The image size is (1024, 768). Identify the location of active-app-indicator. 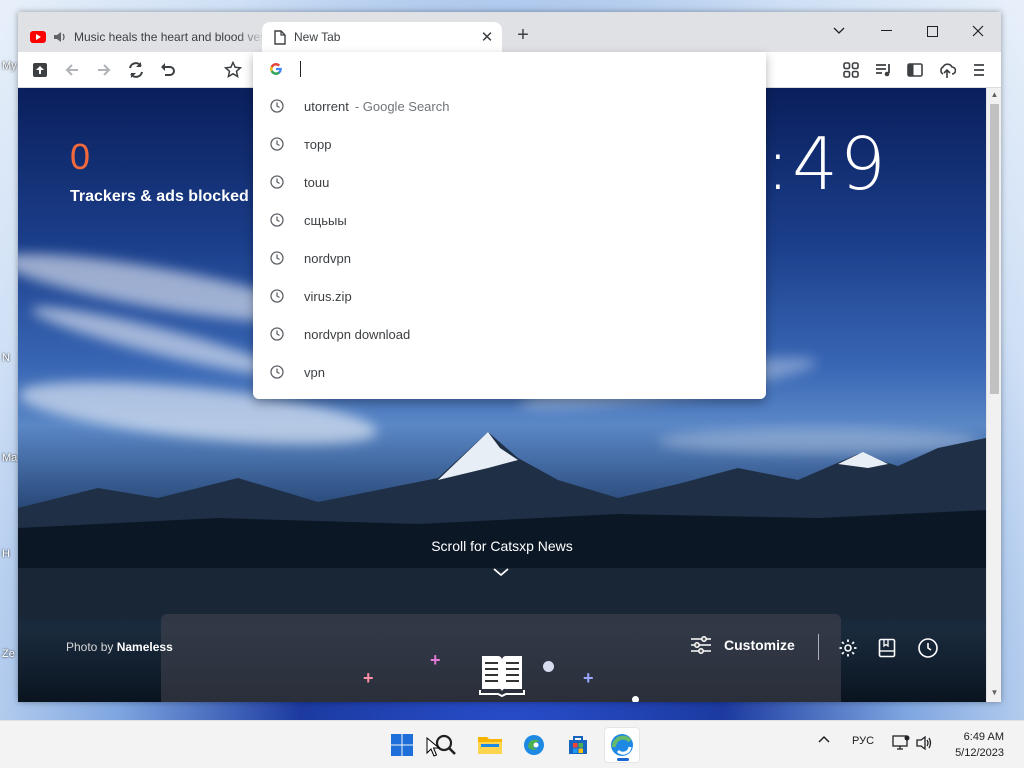
(623, 759).